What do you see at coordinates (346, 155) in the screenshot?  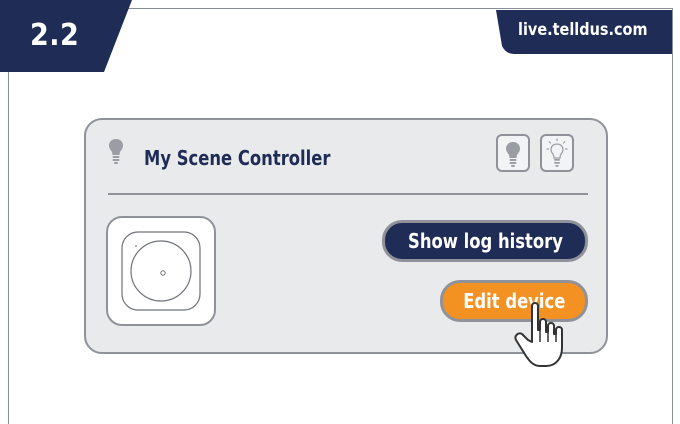 I see `card-header: My Scene Controller` at bounding box center [346, 155].